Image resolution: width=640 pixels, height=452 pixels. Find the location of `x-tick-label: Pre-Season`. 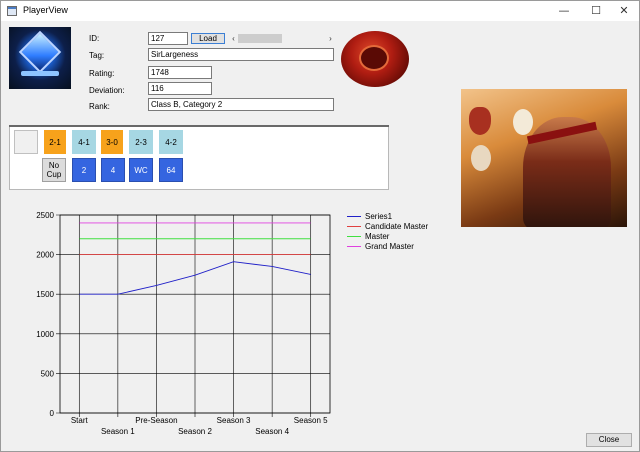

x-tick-label: Pre-Season is located at coordinates (156, 420).